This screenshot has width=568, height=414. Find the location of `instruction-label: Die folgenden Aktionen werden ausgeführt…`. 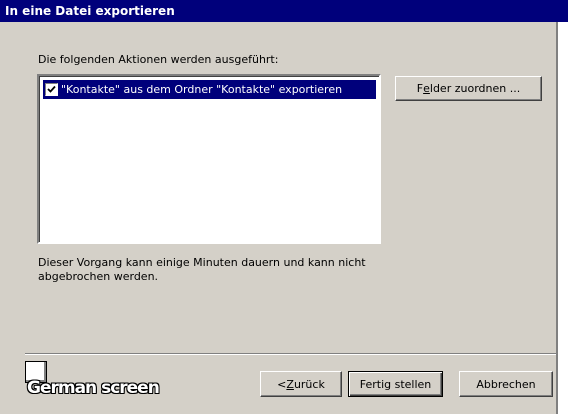

instruction-label: Die folgenden Aktionen werden ausgeführt… is located at coordinates (158, 59).